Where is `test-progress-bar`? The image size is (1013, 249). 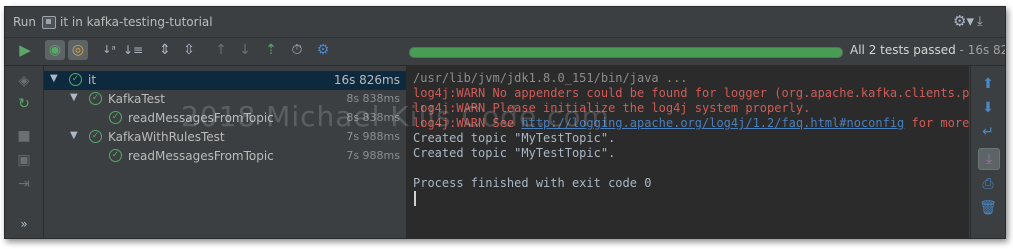 test-progress-bar is located at coordinates (626, 52).